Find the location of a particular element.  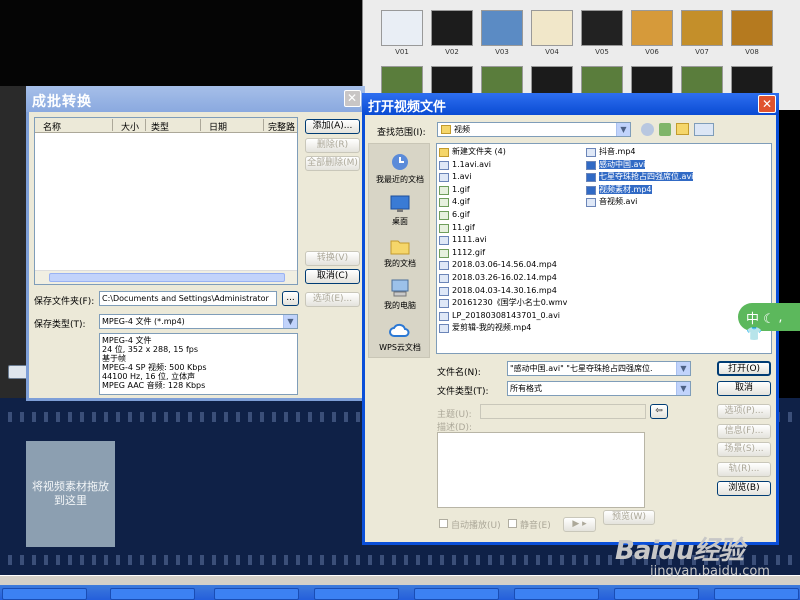

subject-field is located at coordinates (563, 411).